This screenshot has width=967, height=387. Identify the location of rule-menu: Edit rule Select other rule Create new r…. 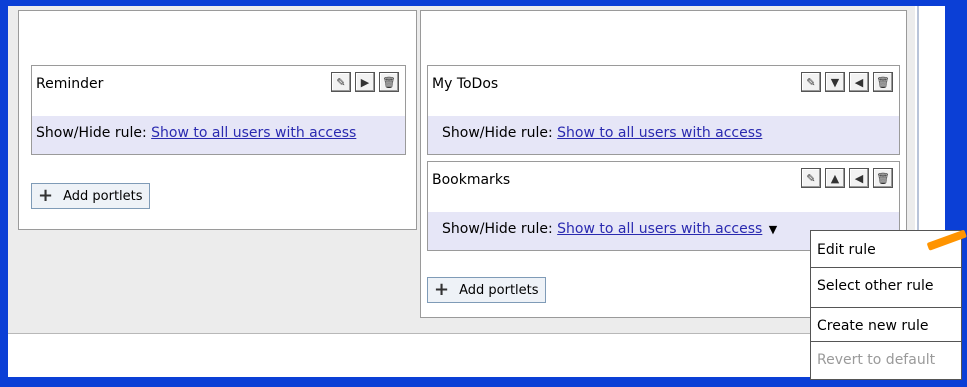
(886, 305).